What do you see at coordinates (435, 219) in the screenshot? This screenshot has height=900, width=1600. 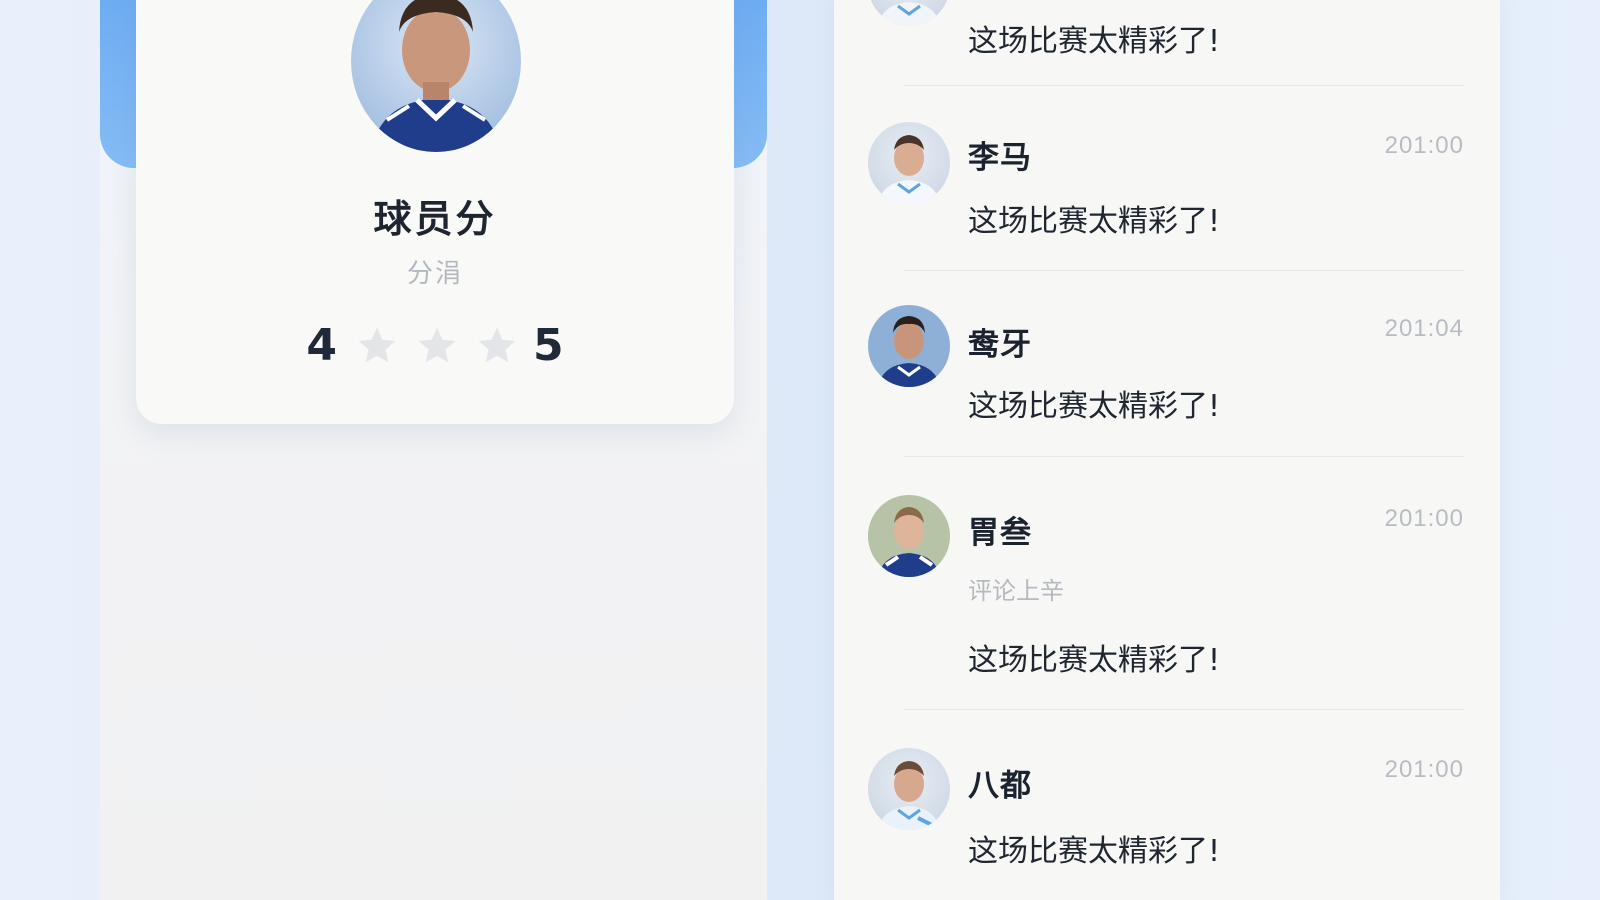 I see `player-name: 球员分` at bounding box center [435, 219].